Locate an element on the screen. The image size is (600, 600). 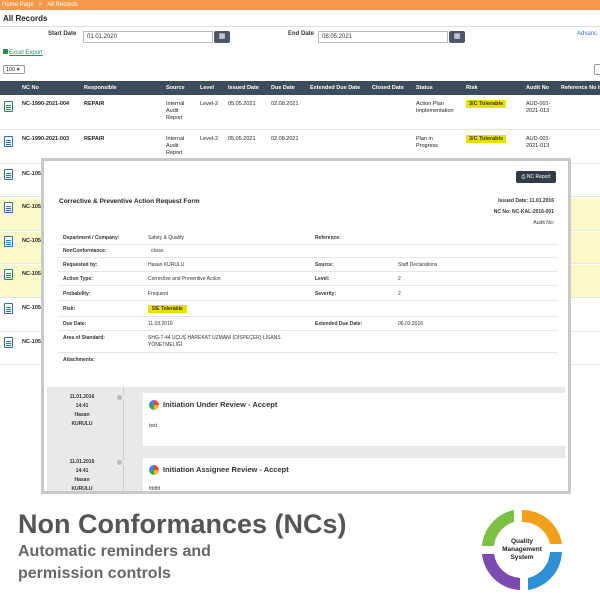
promo-subtitle-line1: Automatic reminders and is located at coordinates (114, 551).